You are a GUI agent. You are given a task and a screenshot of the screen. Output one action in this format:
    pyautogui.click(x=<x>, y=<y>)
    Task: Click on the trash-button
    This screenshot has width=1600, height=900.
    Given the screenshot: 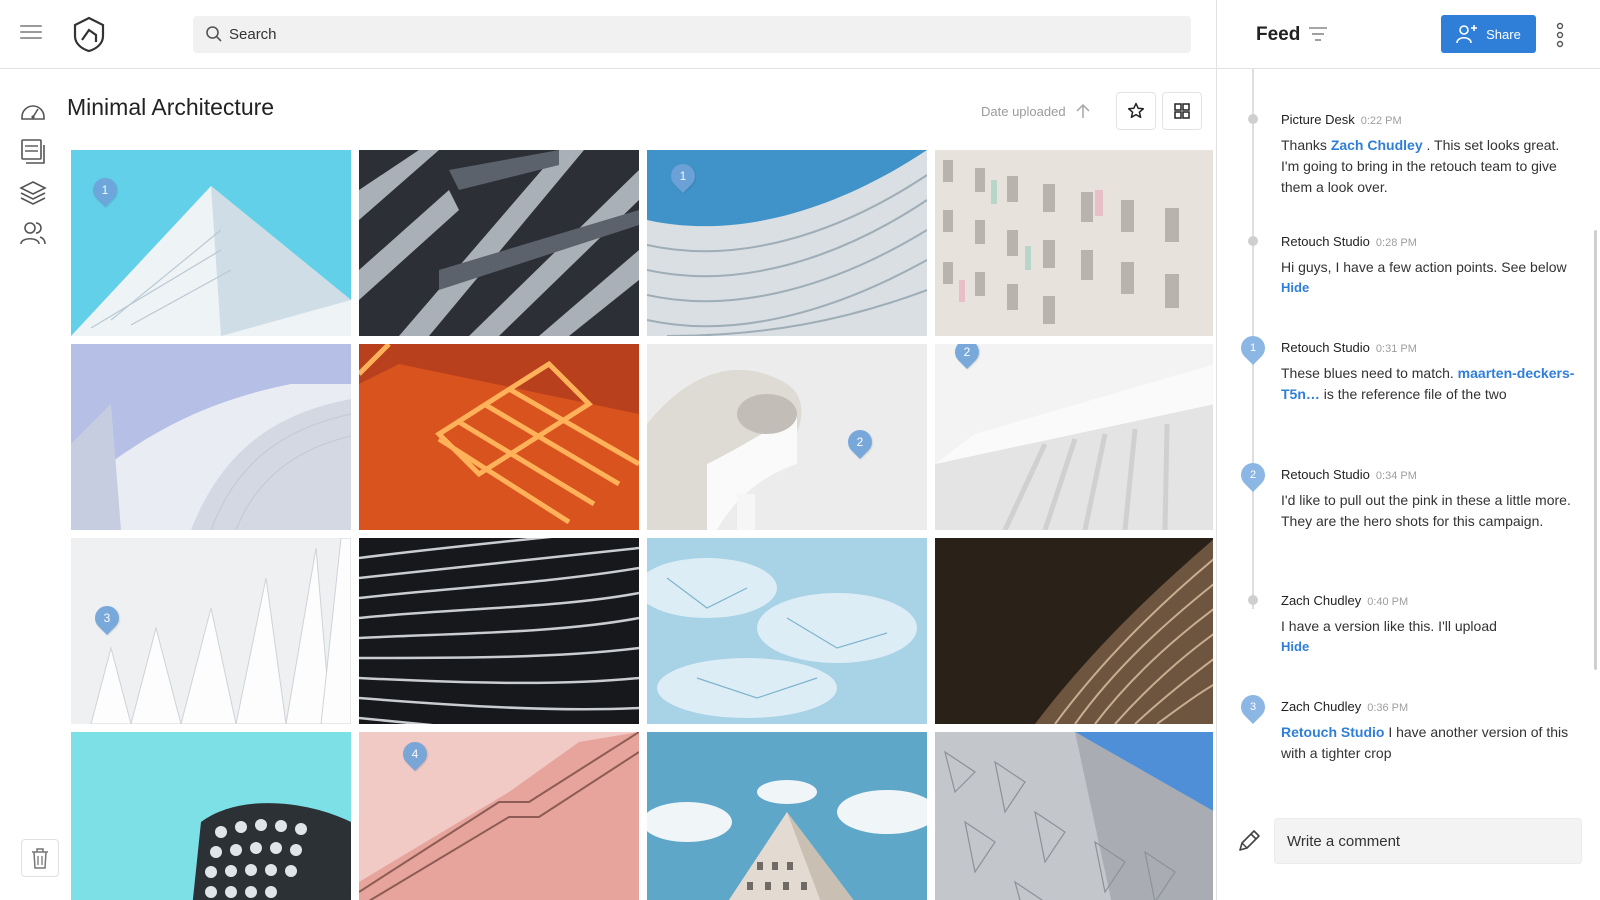 What is the action you would take?
    pyautogui.click(x=40, y=858)
    